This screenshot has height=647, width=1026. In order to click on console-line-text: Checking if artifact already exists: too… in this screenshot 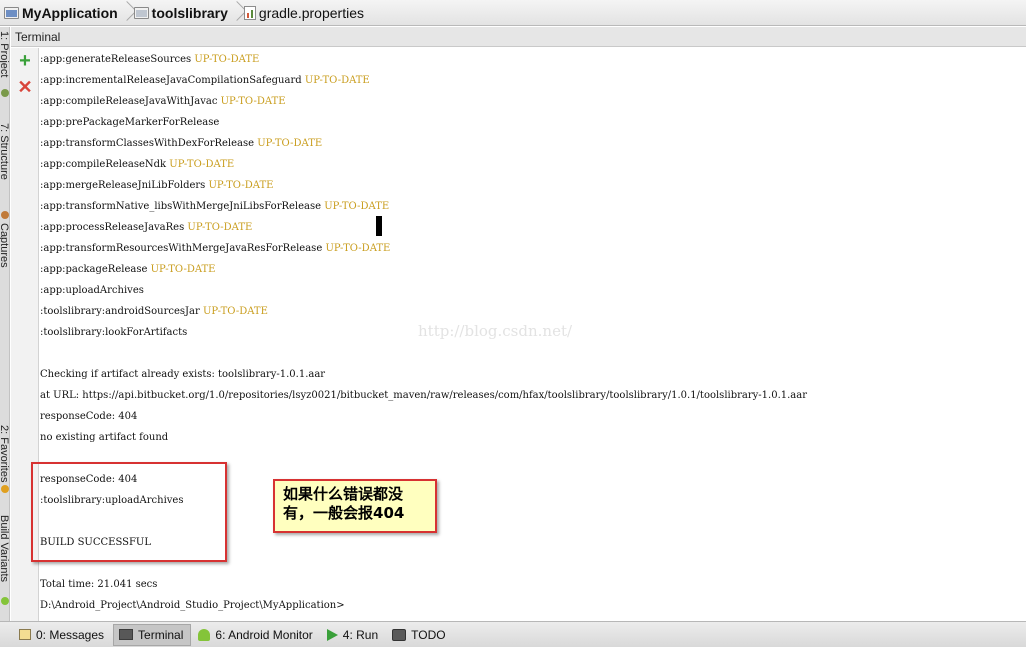, I will do `click(183, 374)`.